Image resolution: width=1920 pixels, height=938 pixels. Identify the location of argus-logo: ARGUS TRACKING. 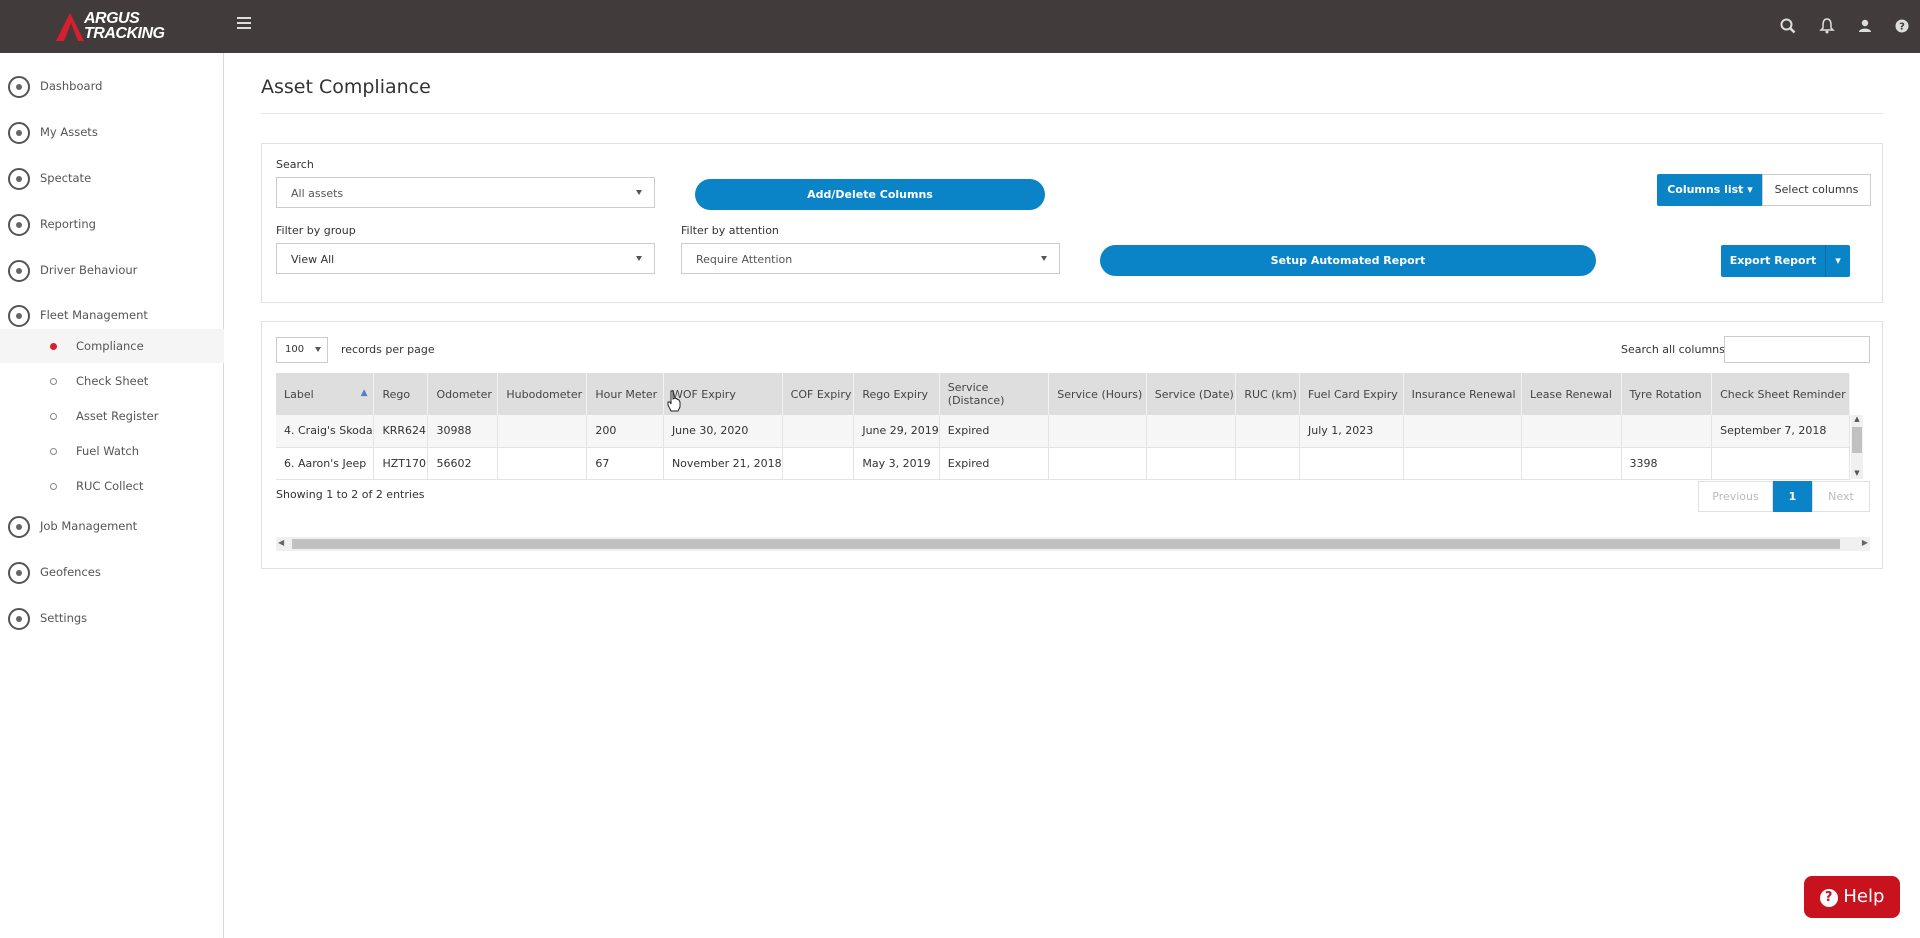
(116, 27).